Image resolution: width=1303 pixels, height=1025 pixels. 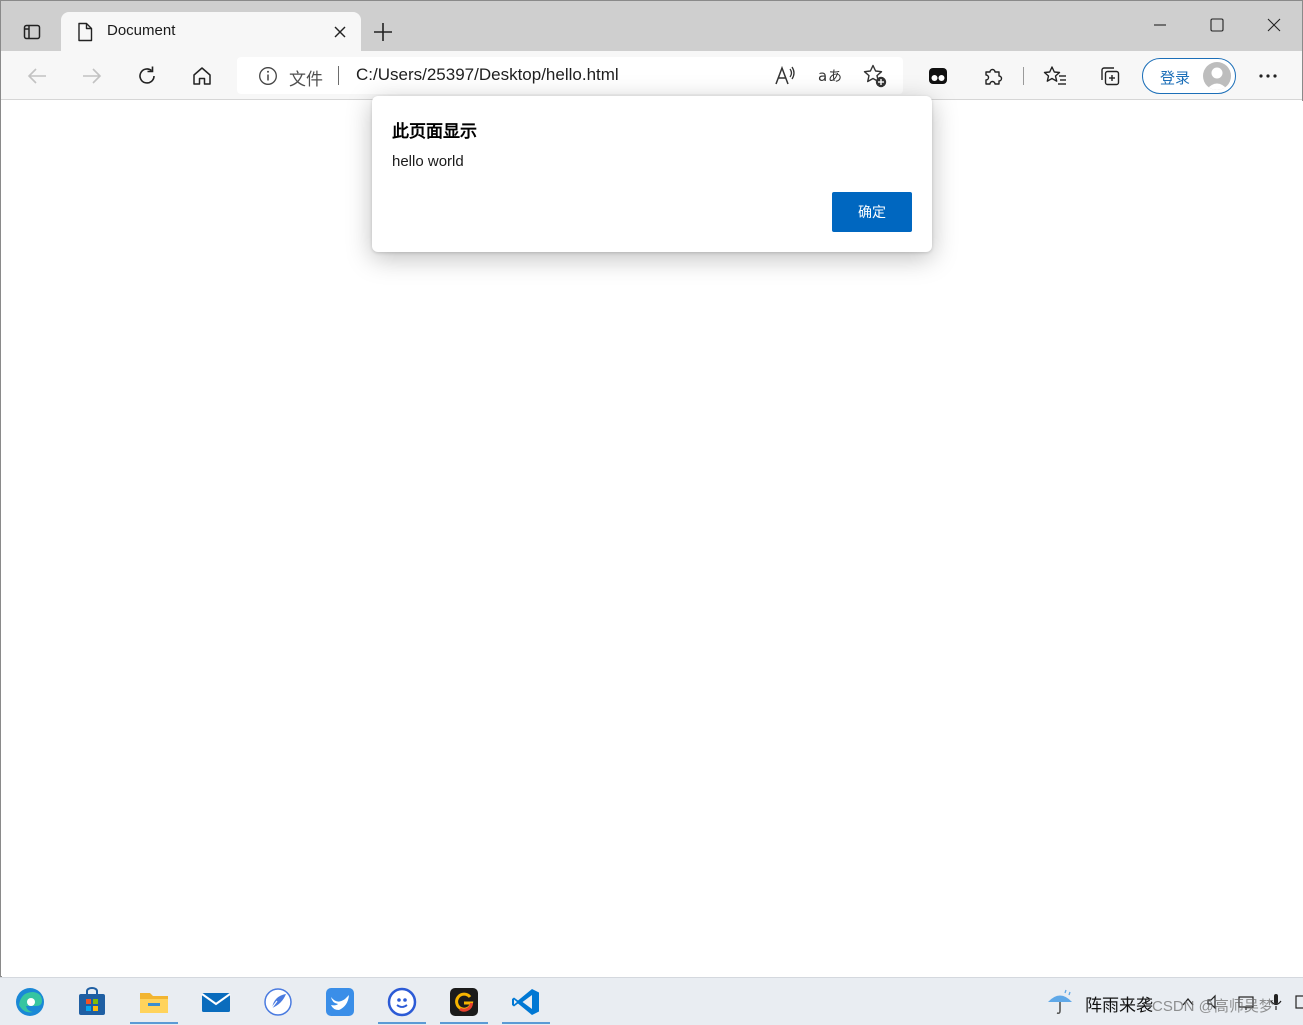 What do you see at coordinates (487, 75) in the screenshot?
I see `url-text: C:/Users/25397/Desktop/hello.html` at bounding box center [487, 75].